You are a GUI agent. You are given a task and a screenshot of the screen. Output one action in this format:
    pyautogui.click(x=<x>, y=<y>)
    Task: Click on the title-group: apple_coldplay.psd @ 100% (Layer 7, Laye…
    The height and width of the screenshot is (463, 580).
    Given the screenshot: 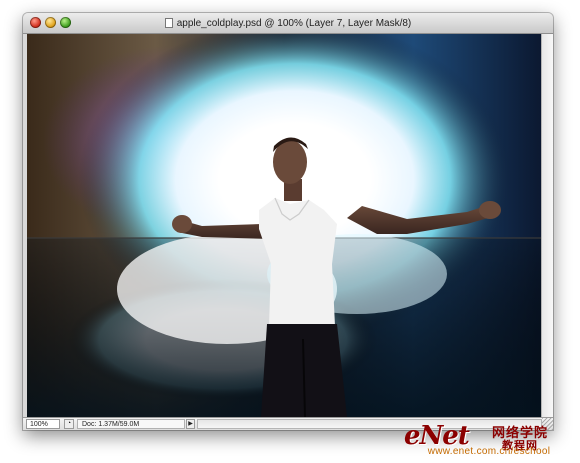 What is the action you would take?
    pyautogui.click(x=288, y=23)
    